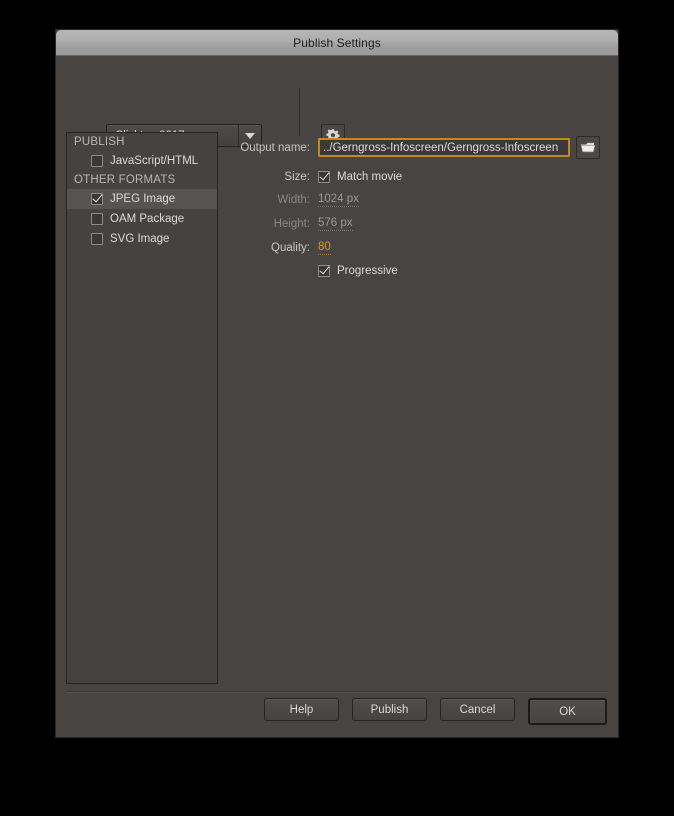  What do you see at coordinates (147, 219) in the screenshot?
I see `format-label-oam-package: OAM Package` at bounding box center [147, 219].